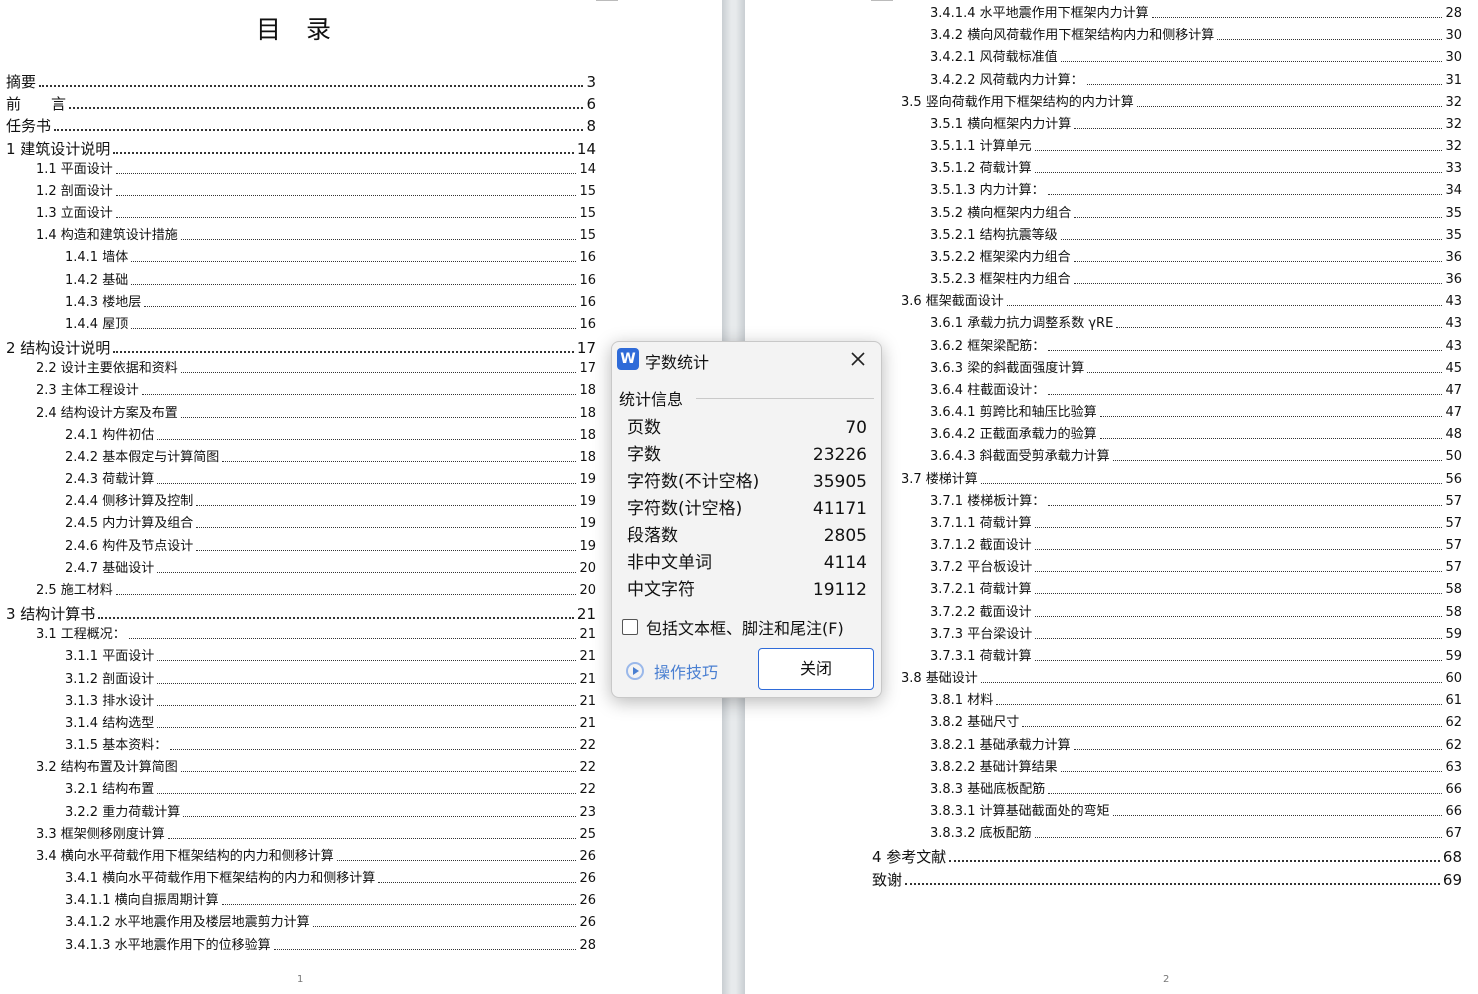 Image resolution: width=1478 pixels, height=994 pixels. Describe the element at coordinates (1181, 302) in the screenshot. I see `toc-entry: 3.6 框架截面设计 43` at that location.